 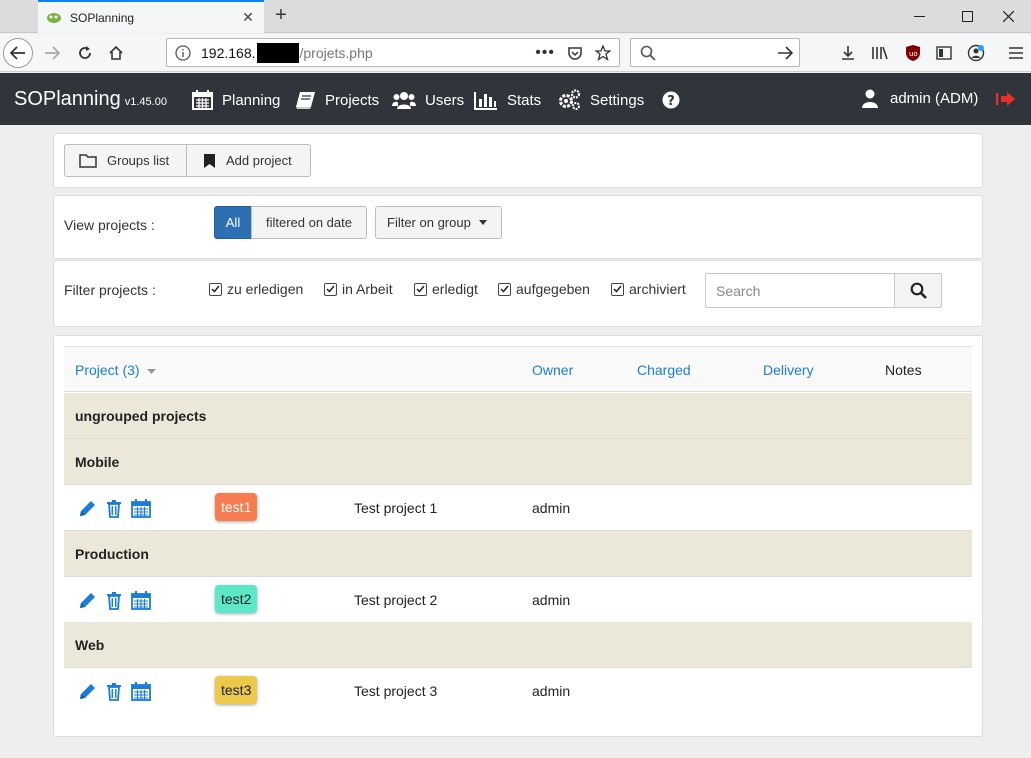 What do you see at coordinates (151, 16) in the screenshot?
I see `browser-tab: SOPlanning ✕` at bounding box center [151, 16].